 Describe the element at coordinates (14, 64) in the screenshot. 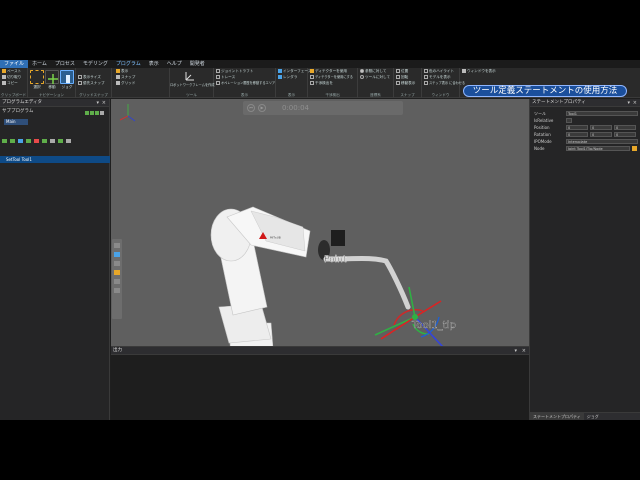

I see `menu-file: ファイル` at that location.